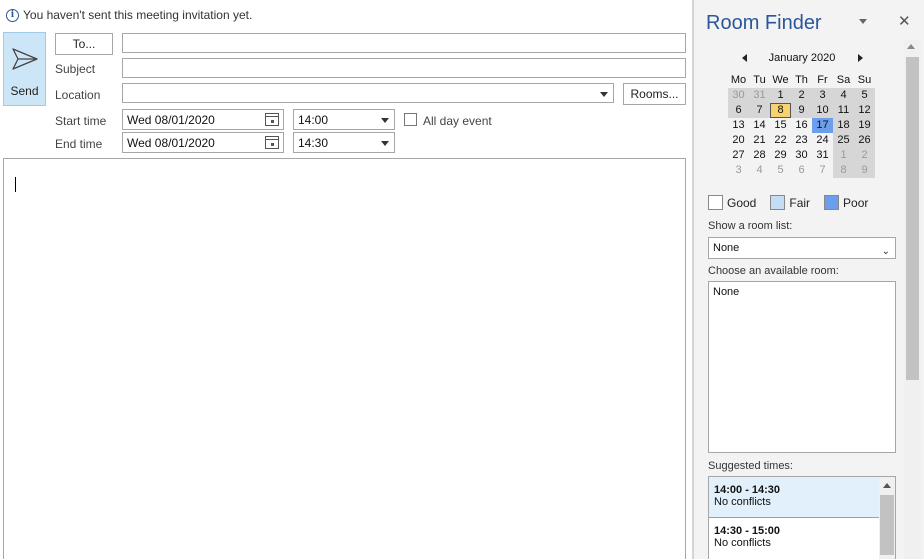  What do you see at coordinates (860, 58) in the screenshot?
I see `next-month-icon` at bounding box center [860, 58].